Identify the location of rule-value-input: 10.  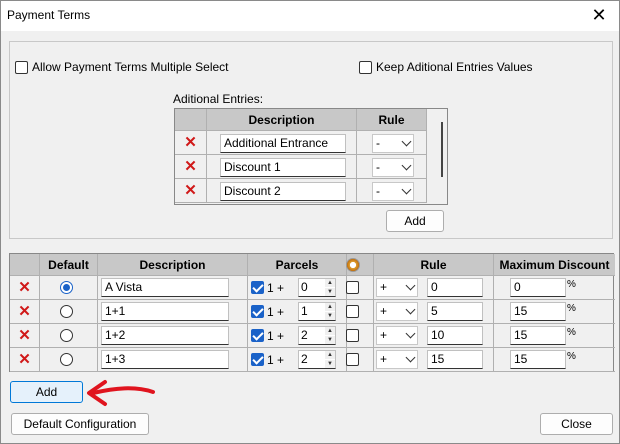
(455, 335).